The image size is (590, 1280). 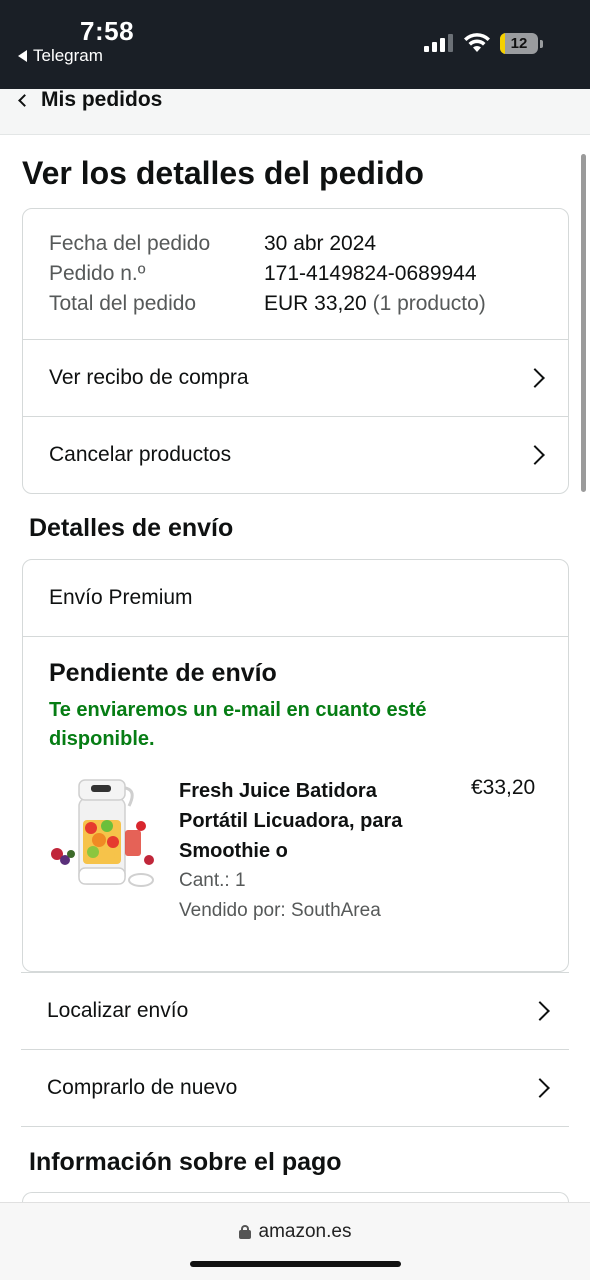 What do you see at coordinates (320, 243) in the screenshot?
I see `order-date-value: 30 abr 2024` at bounding box center [320, 243].